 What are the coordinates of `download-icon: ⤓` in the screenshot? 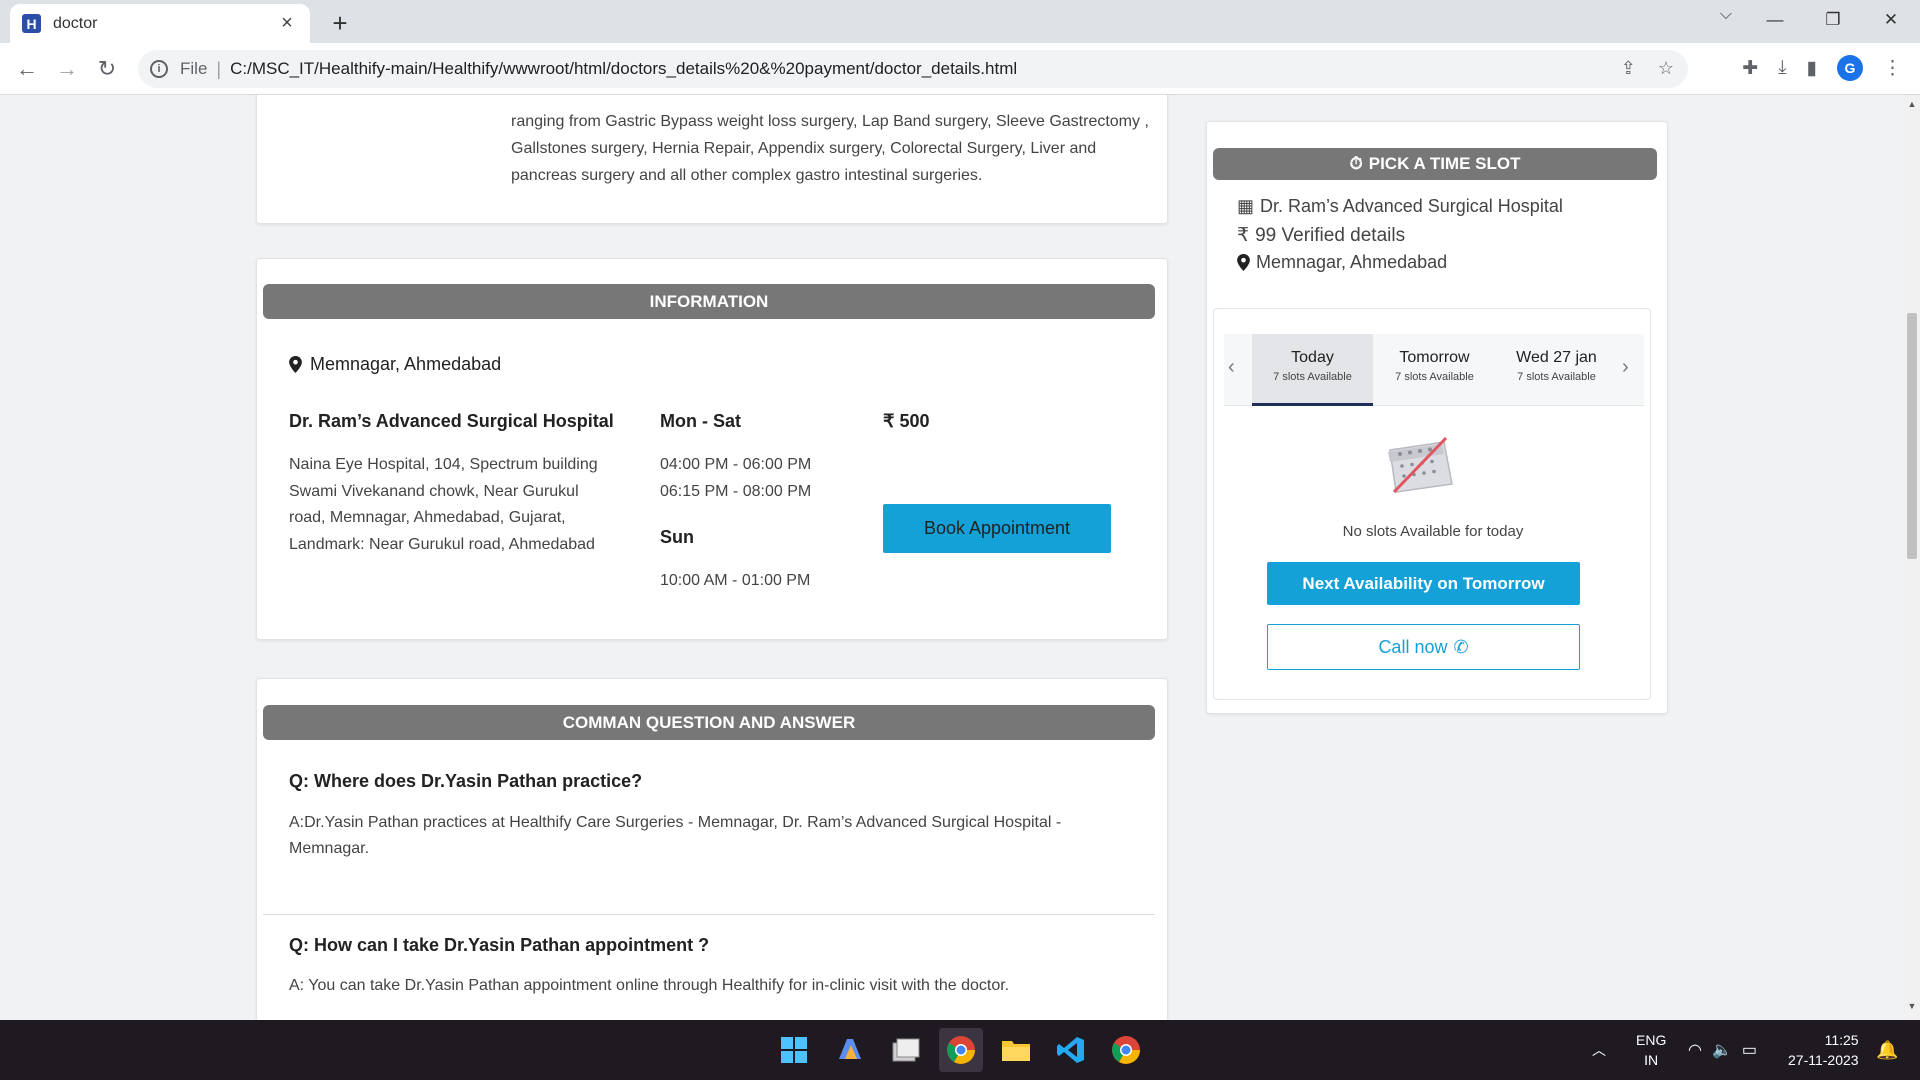 It's located at (1782, 68).